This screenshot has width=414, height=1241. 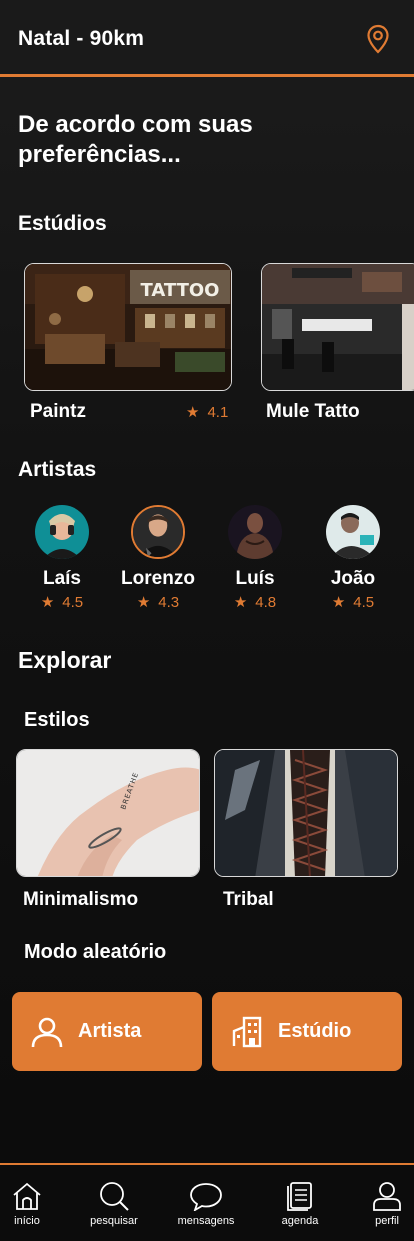 What do you see at coordinates (114, 1221) in the screenshot?
I see `nav-label: pesquisar` at bounding box center [114, 1221].